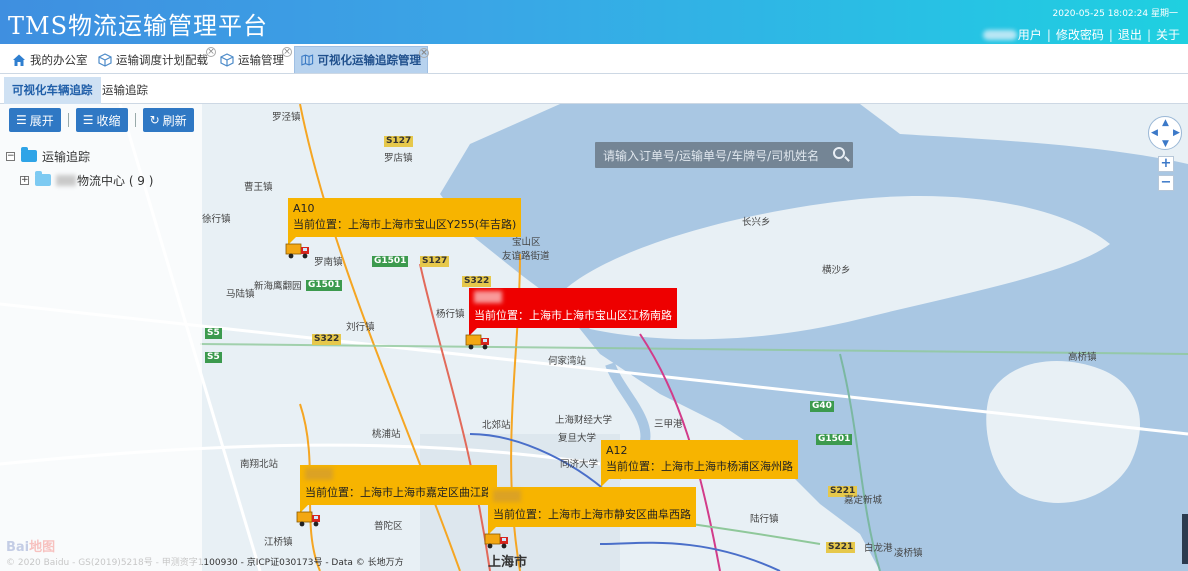  What do you see at coordinates (405, 221) in the screenshot?
I see `vehicle-info-balloon: A10 当前位置：上海市上海市宝山区Y255(年吉路)` at bounding box center [405, 221].